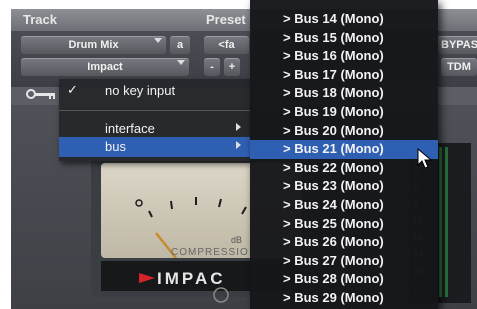 Image resolution: width=477 pixels, height=309 pixels. What do you see at coordinates (333, 260) in the screenshot?
I see `bus-menu-item-label: > Bus 27 (Mono)` at bounding box center [333, 260].